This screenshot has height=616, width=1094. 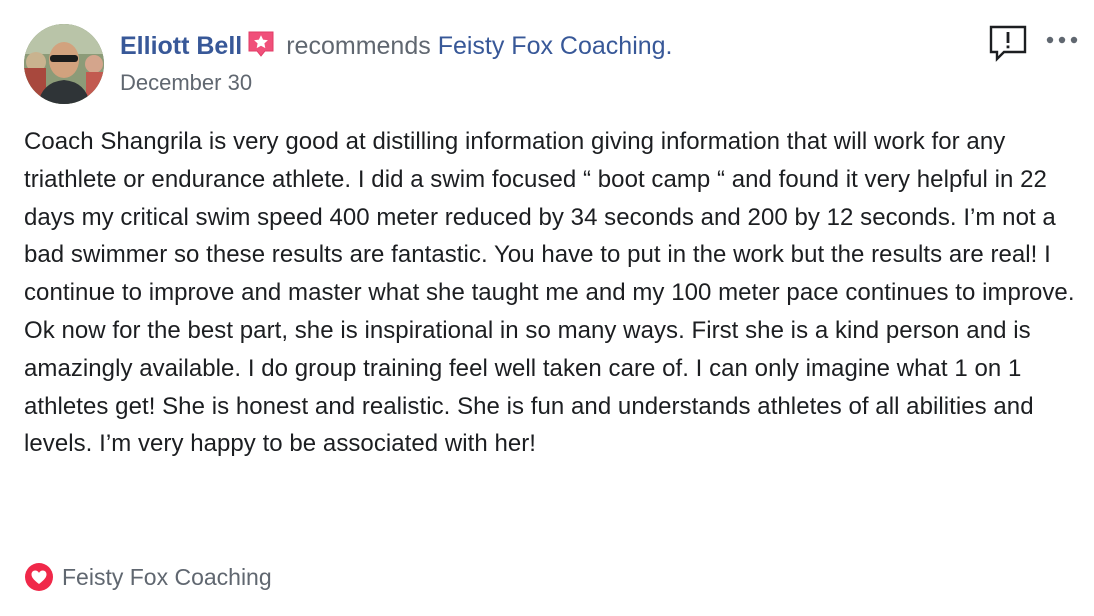 I want to click on more-options-icon, so click(x=1062, y=40).